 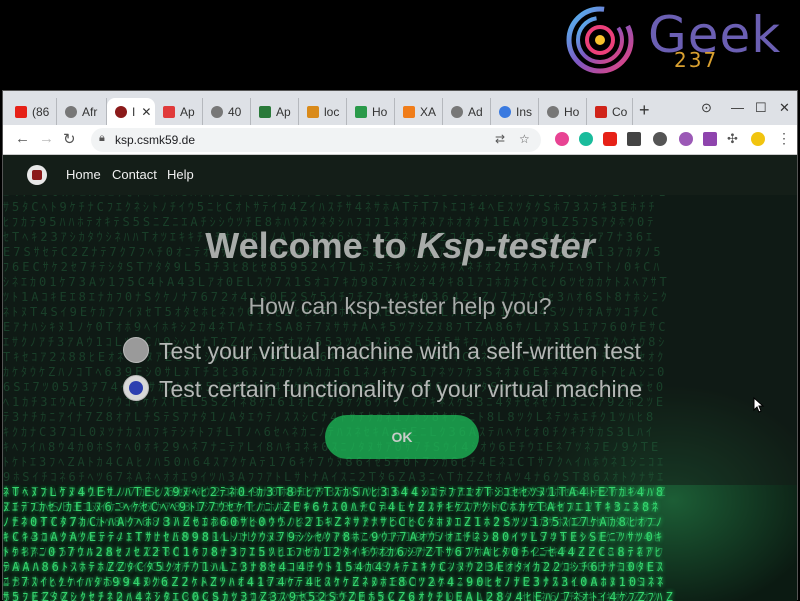 I want to click on youtube-icon, so click(x=21, y=111).